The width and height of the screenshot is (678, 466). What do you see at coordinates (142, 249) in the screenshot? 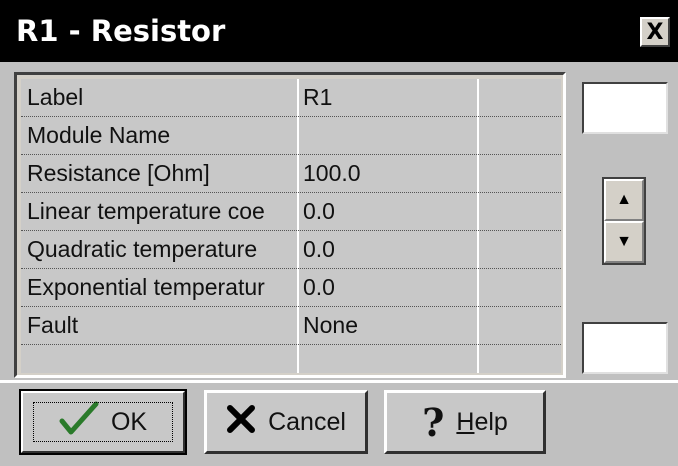
I see `property-name: Quadratic temperature` at bounding box center [142, 249].